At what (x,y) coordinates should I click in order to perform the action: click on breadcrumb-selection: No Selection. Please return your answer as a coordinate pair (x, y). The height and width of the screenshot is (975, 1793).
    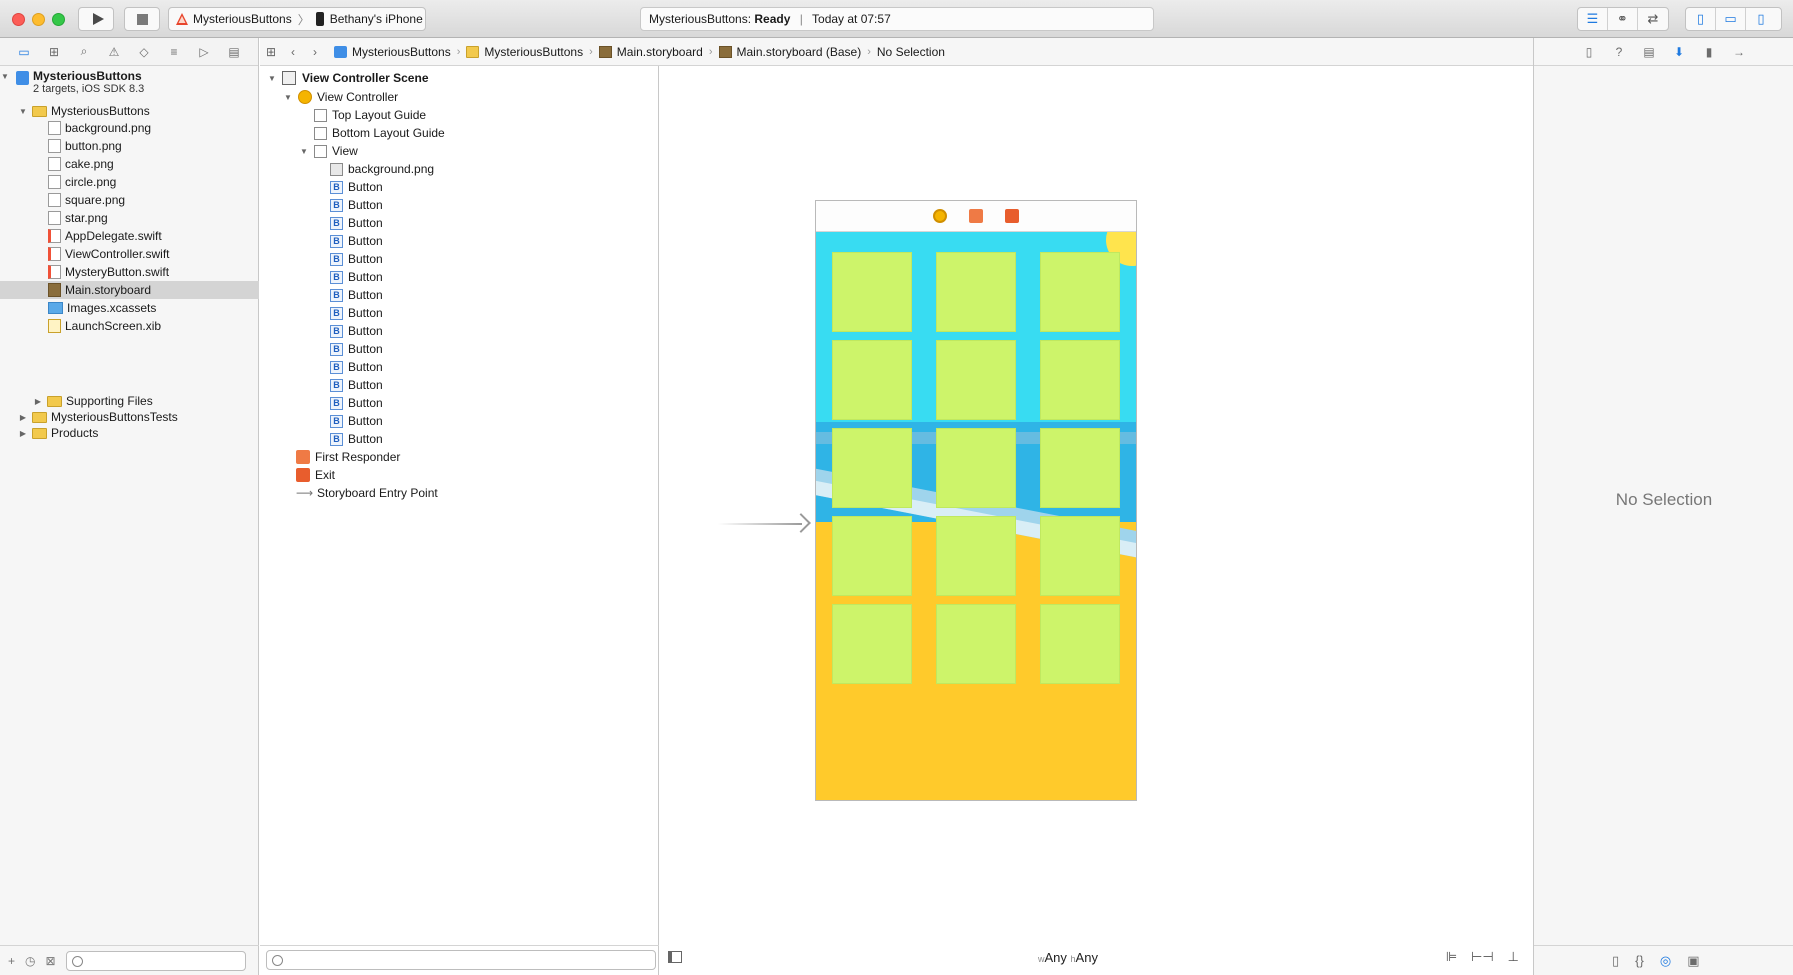
    Looking at the image, I should click on (911, 52).